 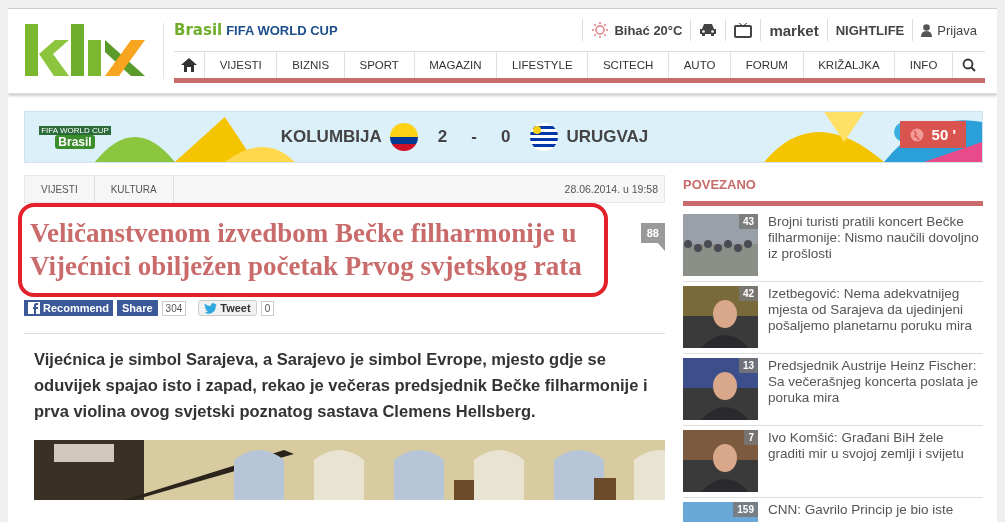 I want to click on nav-item: SPORT, so click(x=379, y=65).